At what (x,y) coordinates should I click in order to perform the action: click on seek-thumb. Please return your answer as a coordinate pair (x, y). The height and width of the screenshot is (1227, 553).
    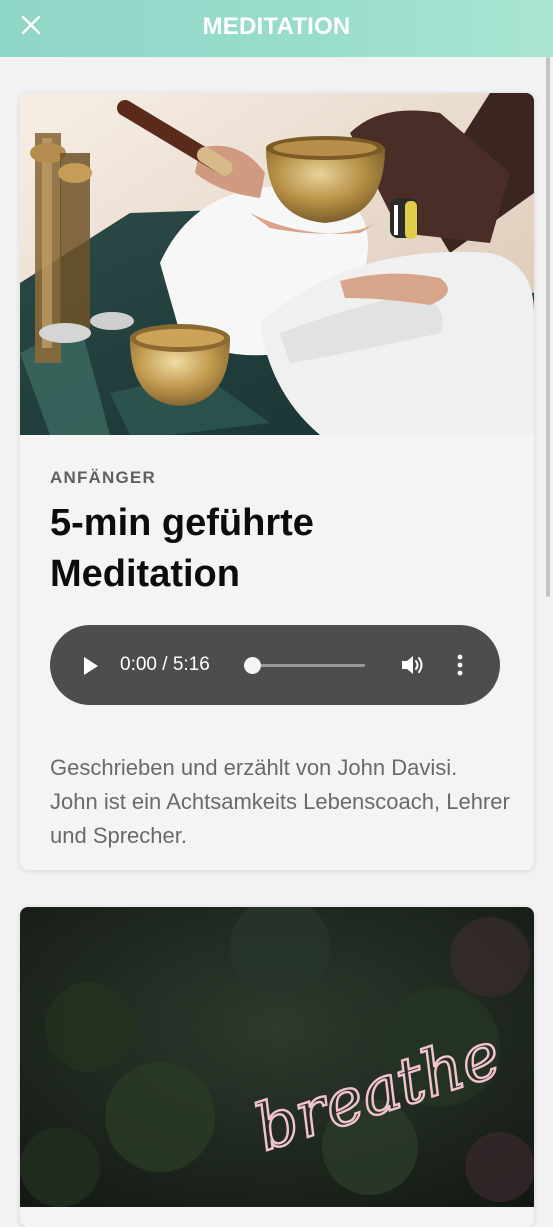
    Looking at the image, I should click on (252, 665).